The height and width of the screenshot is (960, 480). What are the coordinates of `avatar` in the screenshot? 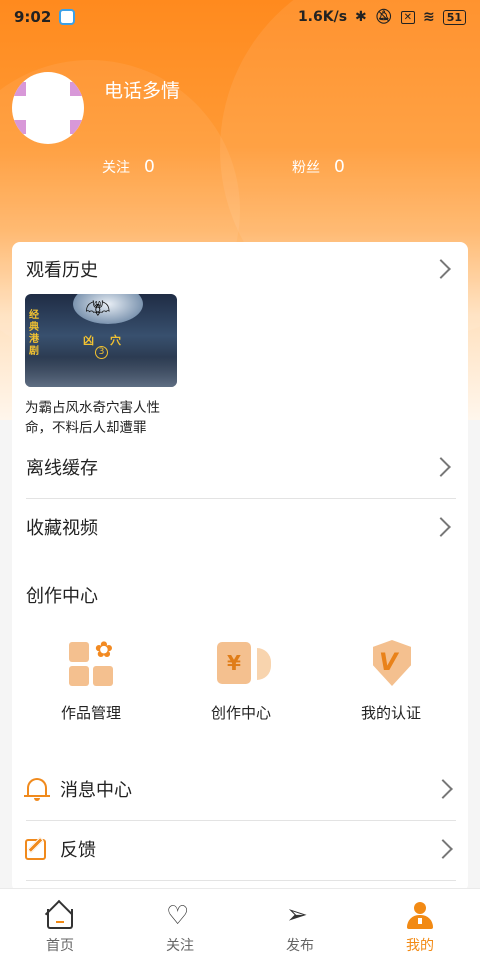 It's located at (48, 108).